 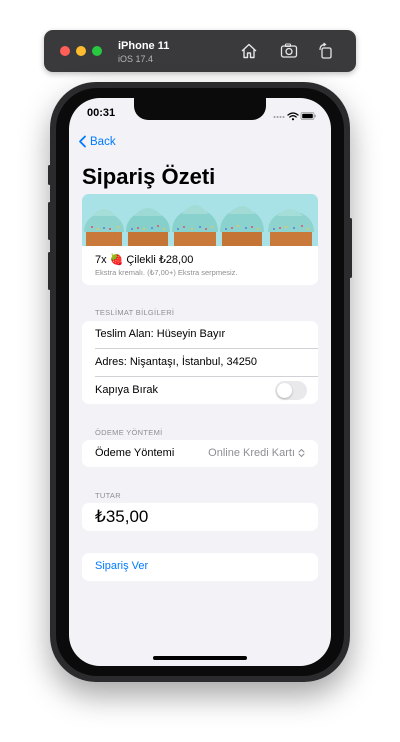 I want to click on recipient-row: Teslim Alan: Hüseyin Bayır, so click(x=200, y=334).